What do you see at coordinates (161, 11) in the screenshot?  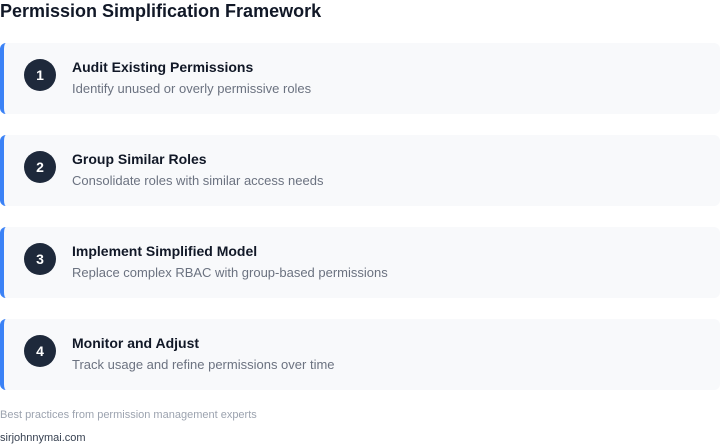 I see `page-title: Permission Simplification Framework` at bounding box center [161, 11].